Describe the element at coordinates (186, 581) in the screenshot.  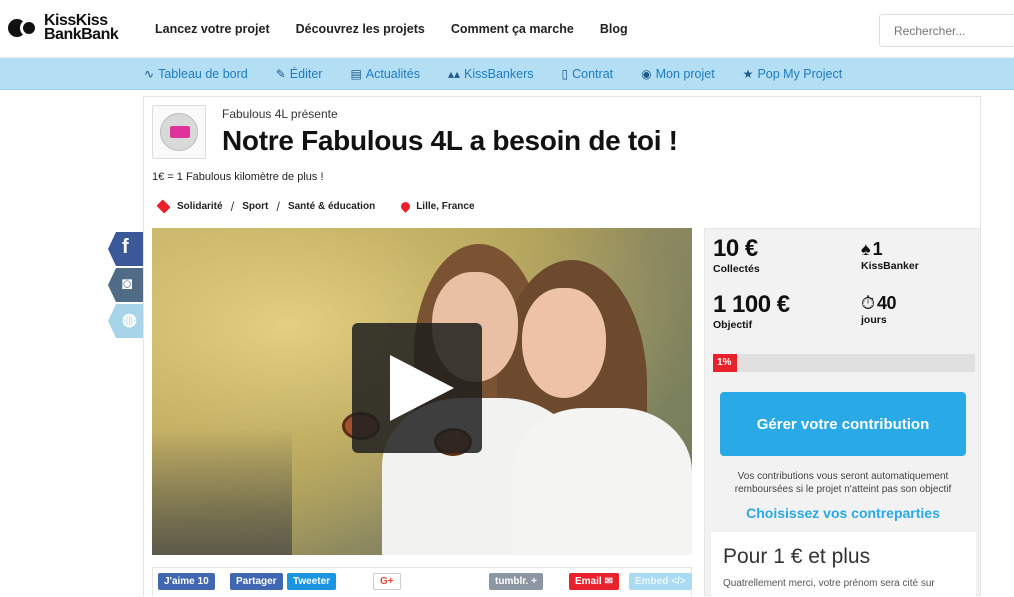
I see `facebook-like-button: J'aime 10` at that location.